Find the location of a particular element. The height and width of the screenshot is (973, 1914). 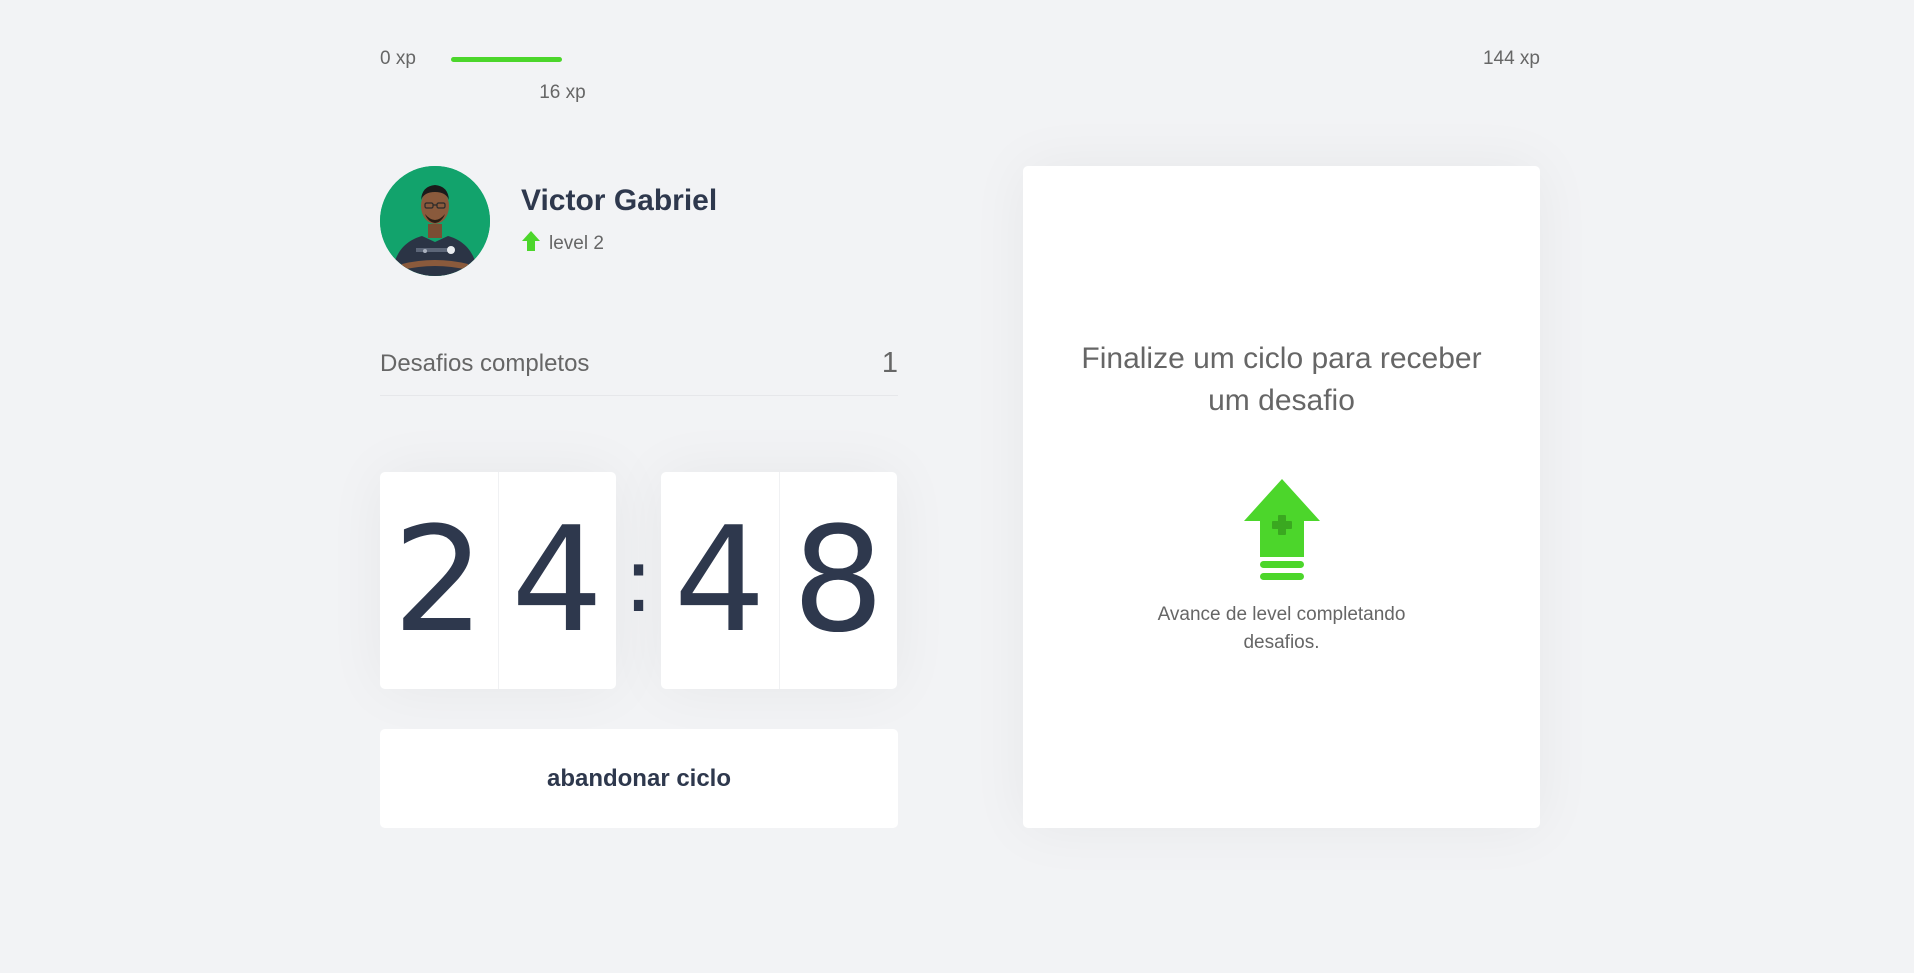

countdown-seconds: 4 8 is located at coordinates (779, 580).